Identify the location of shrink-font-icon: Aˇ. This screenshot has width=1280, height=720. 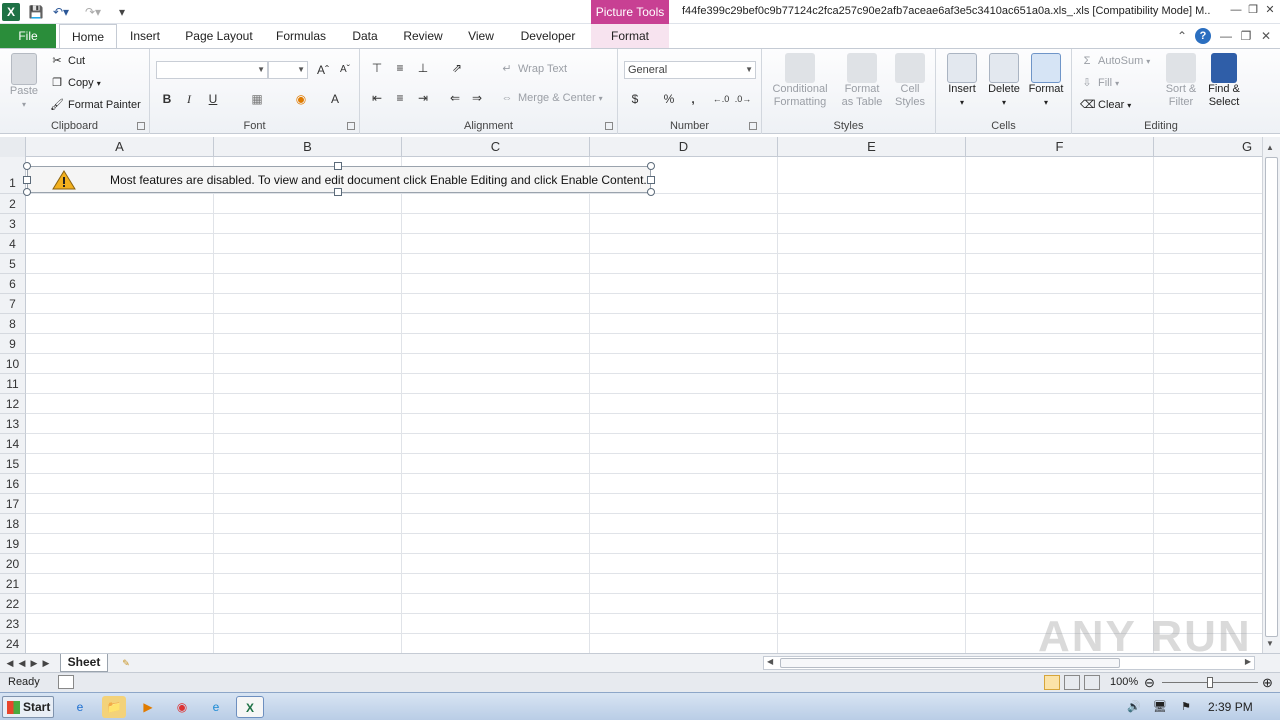
(345, 70).